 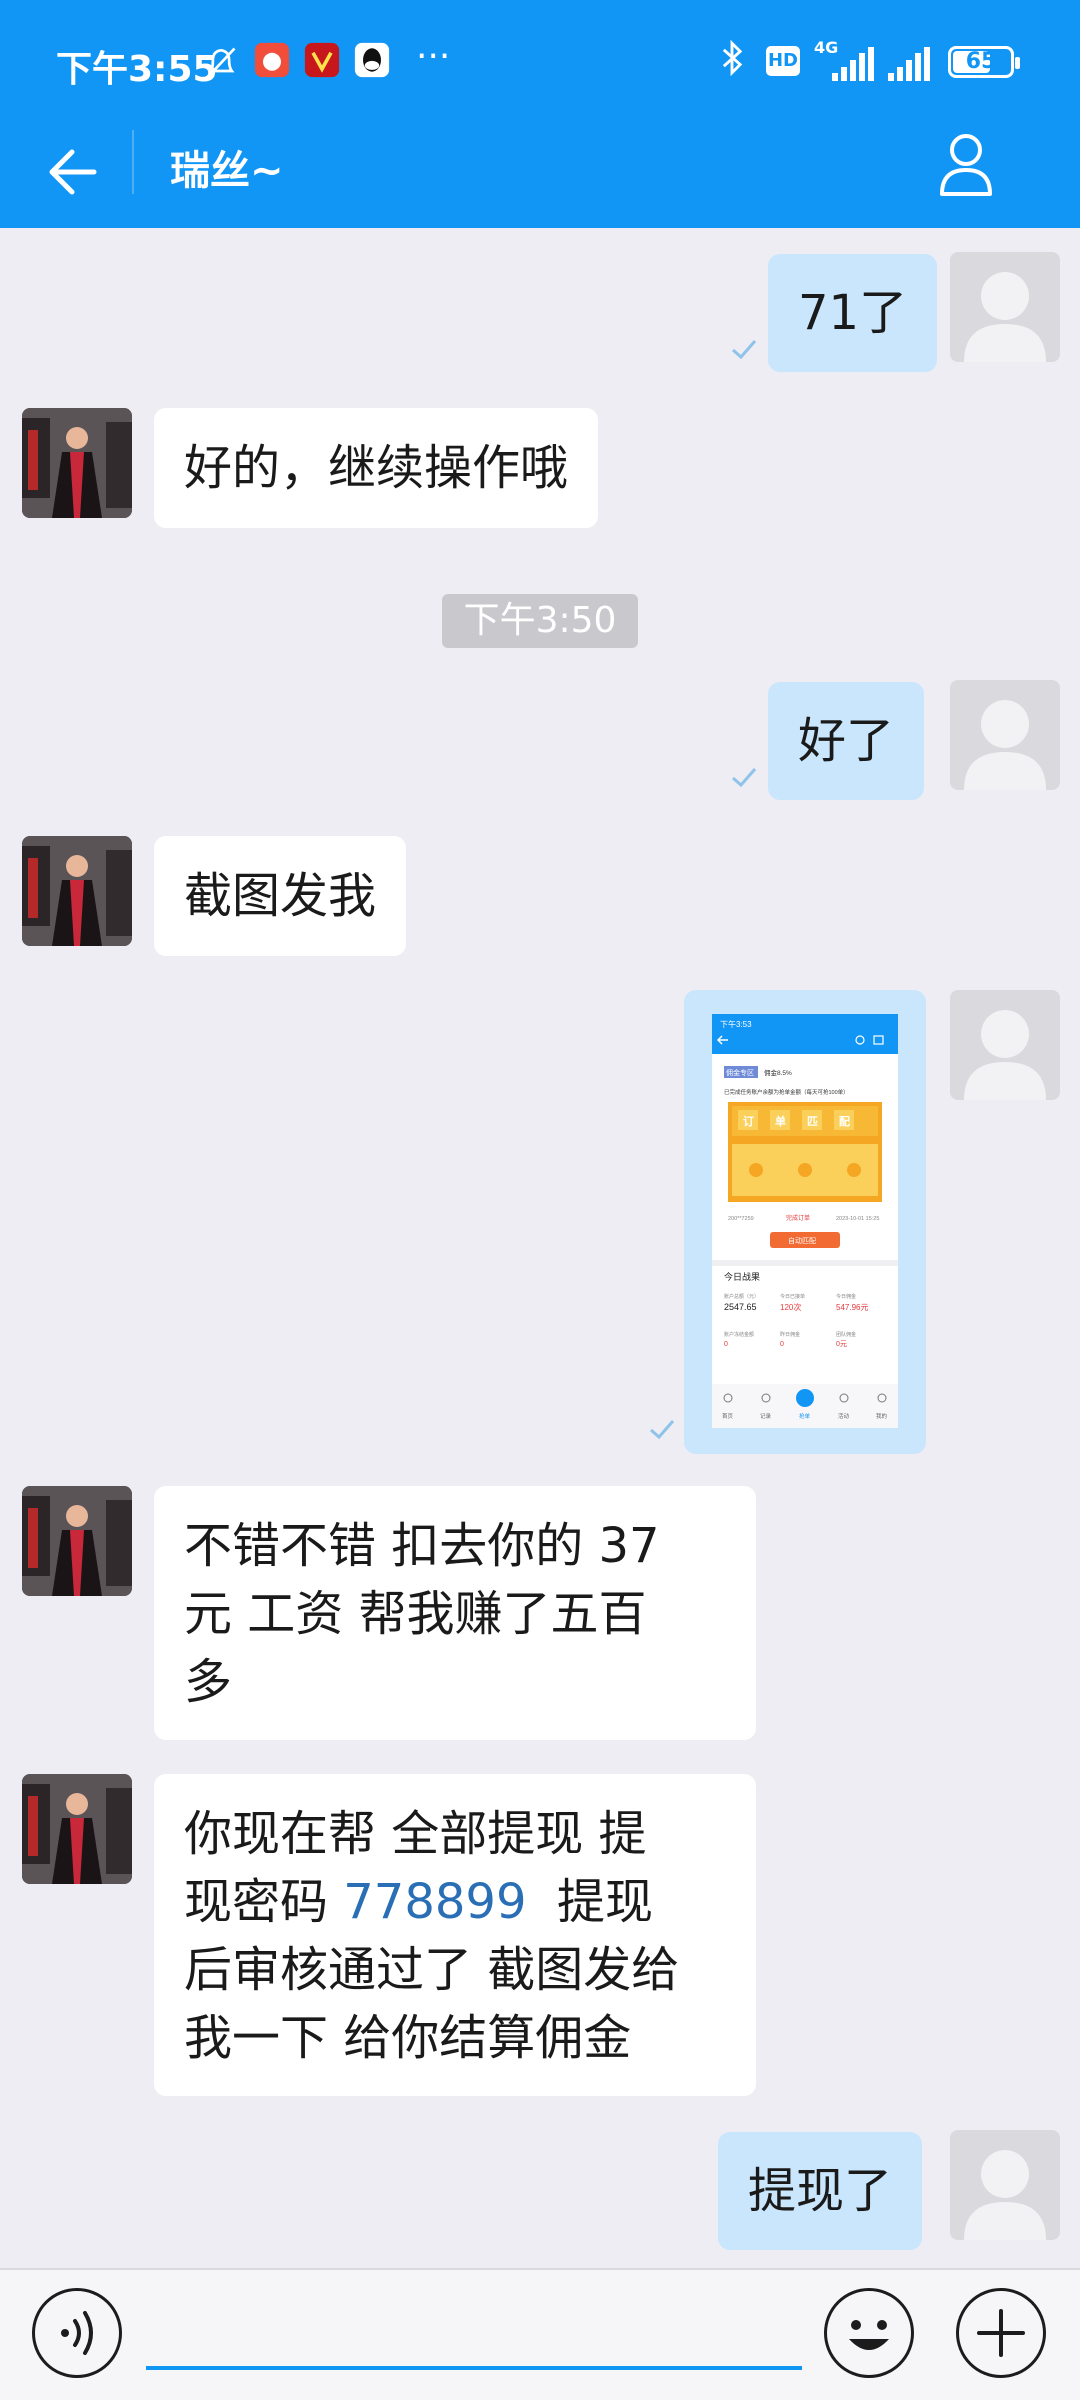 I want to click on thumb-tab-3: 抢单, so click(x=805, y=1416).